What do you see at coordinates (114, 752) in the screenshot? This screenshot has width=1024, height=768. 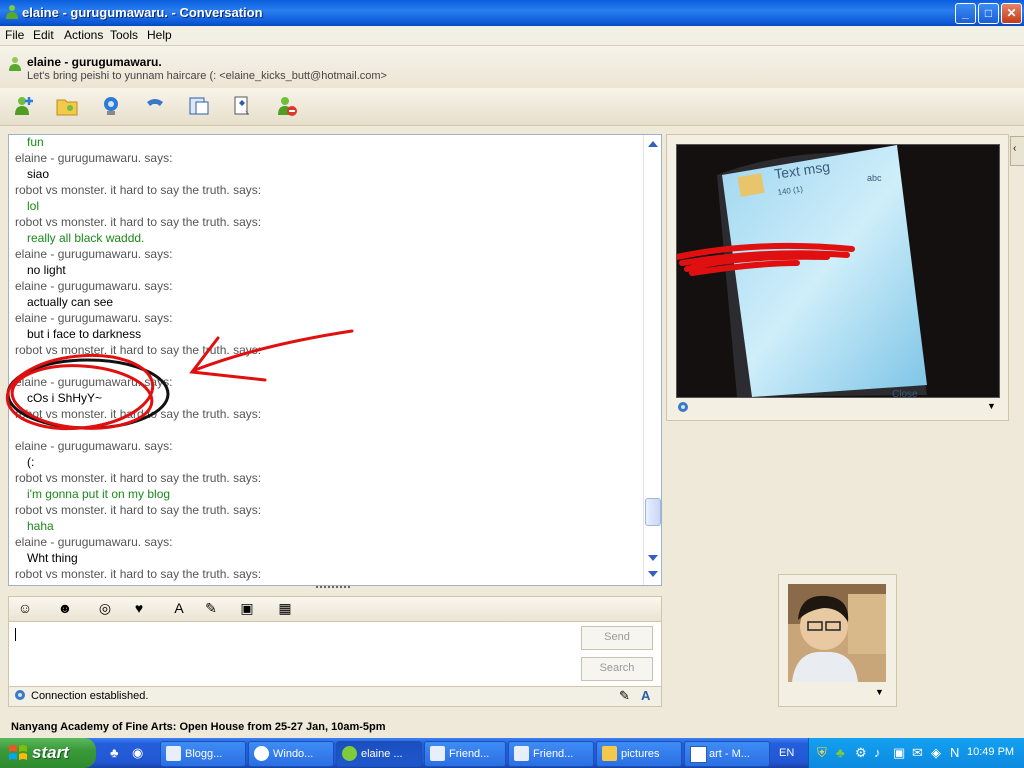 I see `quicklaunch-messenger-icon: ♣` at bounding box center [114, 752].